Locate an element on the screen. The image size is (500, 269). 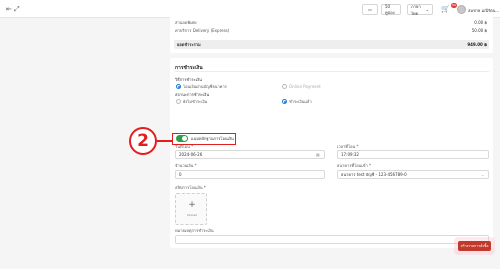
radio-bank-transfer-label: โอนเงินผ่านบัญชีธนาคาร is located at coordinates (205, 86).